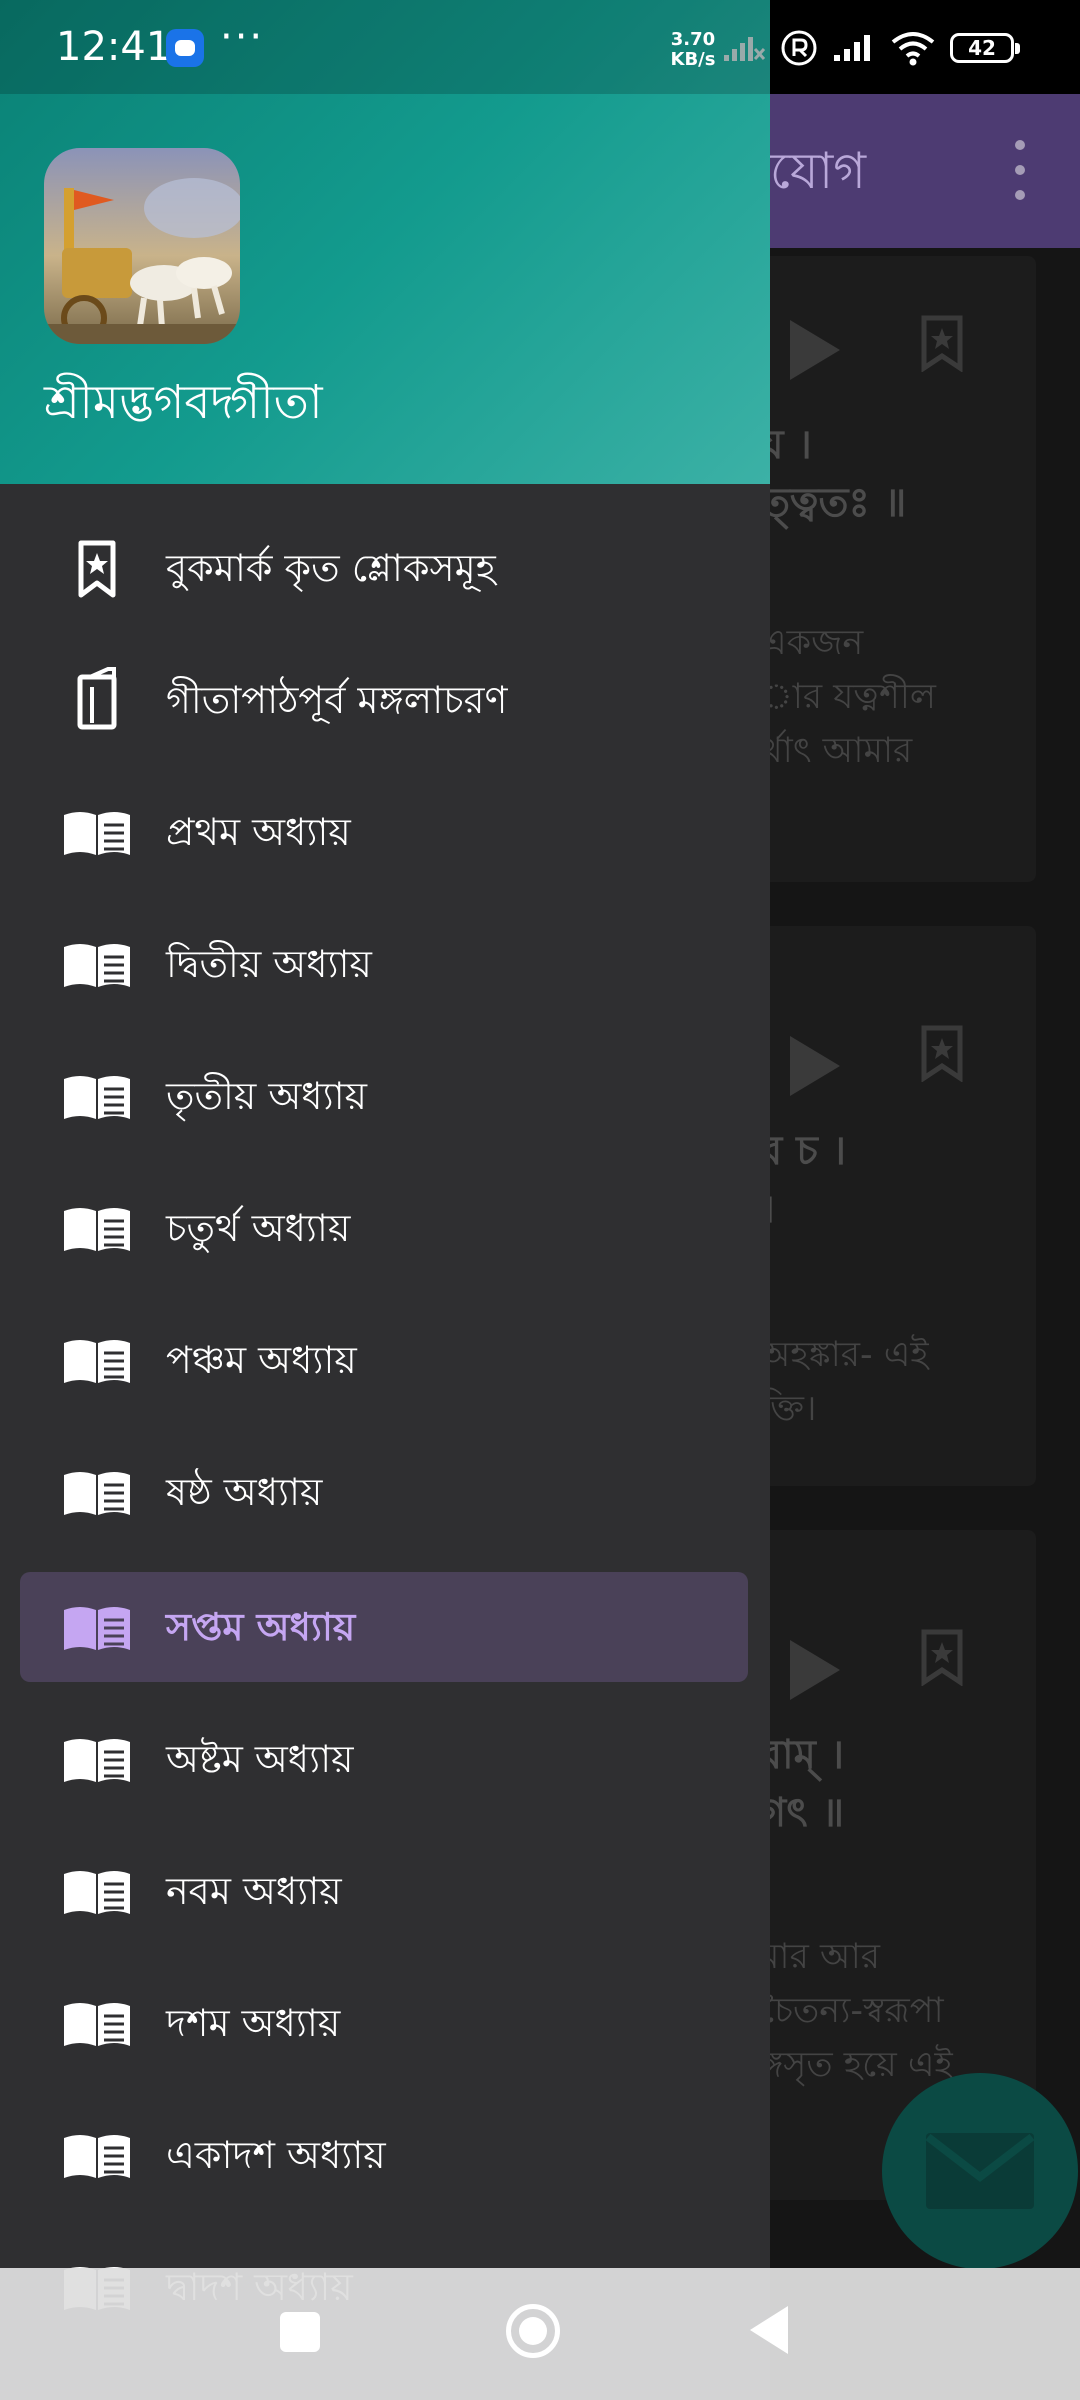 This screenshot has width=1080, height=2400. What do you see at coordinates (260, 1759) in the screenshot?
I see `drawer-item-label: অষ্টম অধ্যায়` at bounding box center [260, 1759].